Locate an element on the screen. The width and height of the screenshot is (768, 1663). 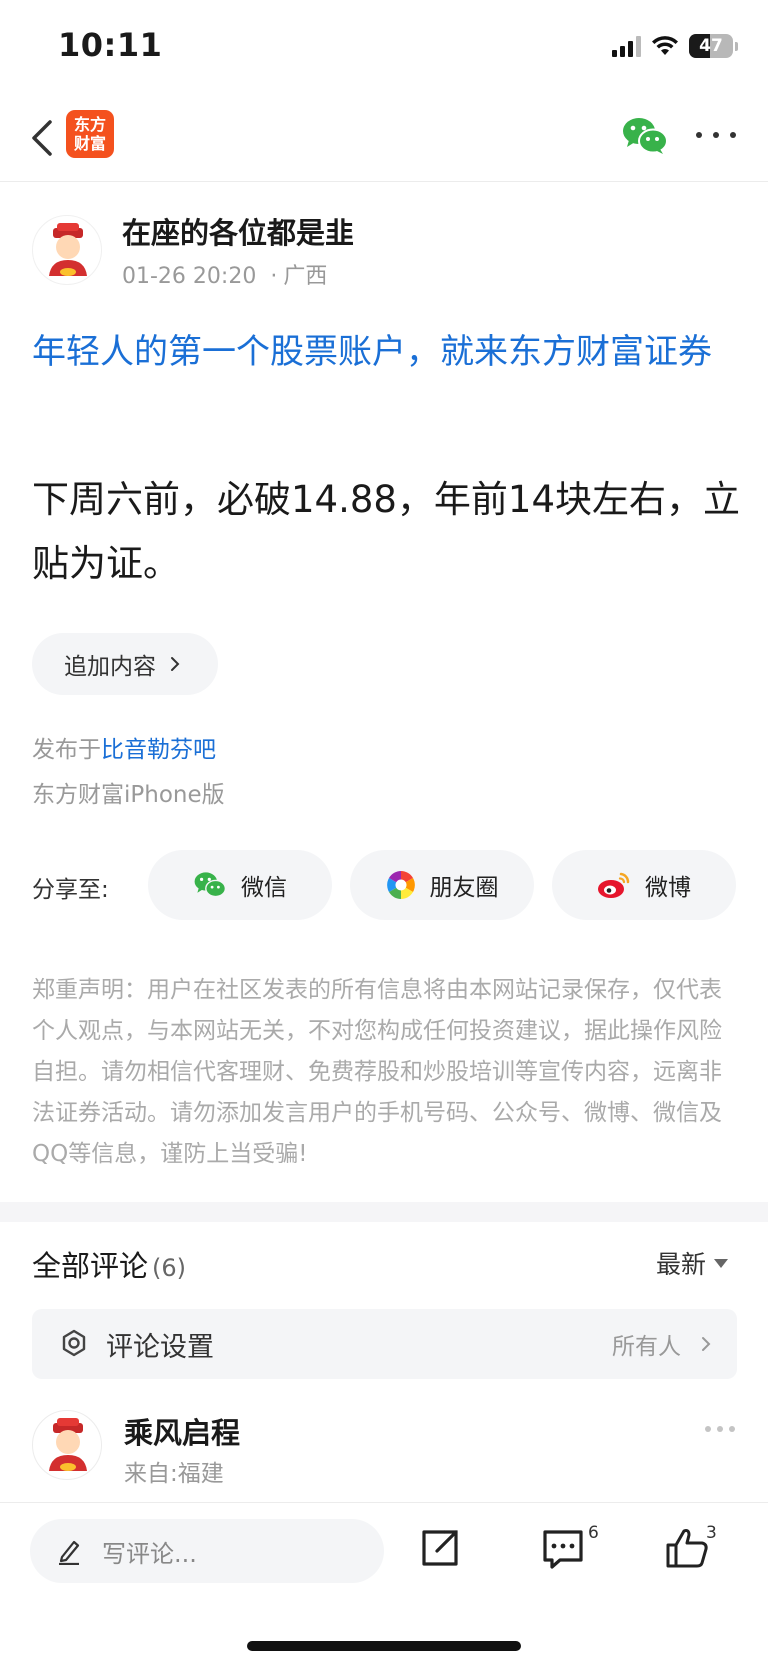
bottom-action-bar: 写评论... 6 3 is located at coordinates (384, 1582).